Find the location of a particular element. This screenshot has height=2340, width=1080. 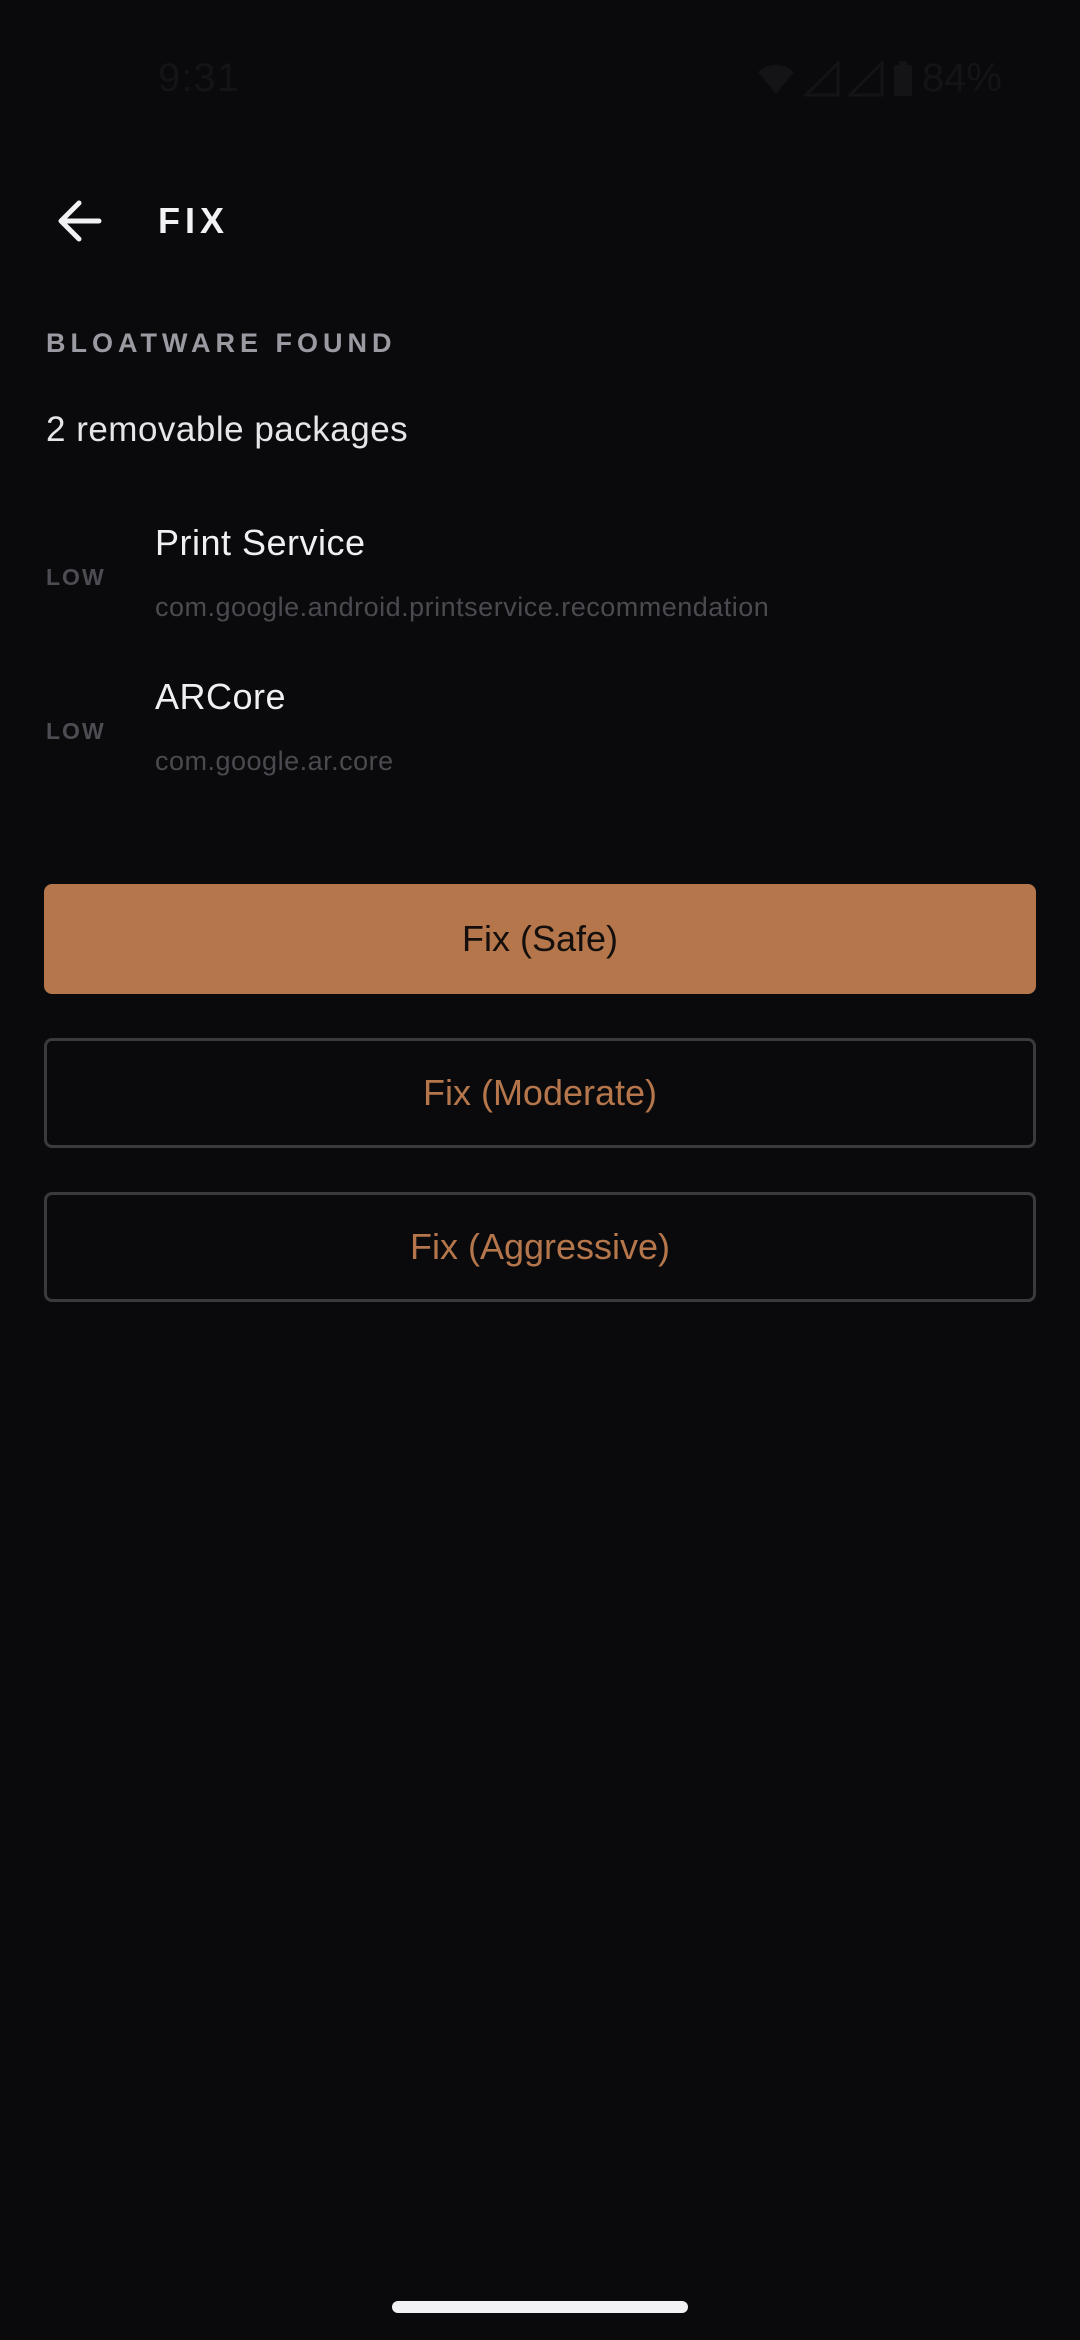

package-id: com.google.ar.core is located at coordinates (274, 761).